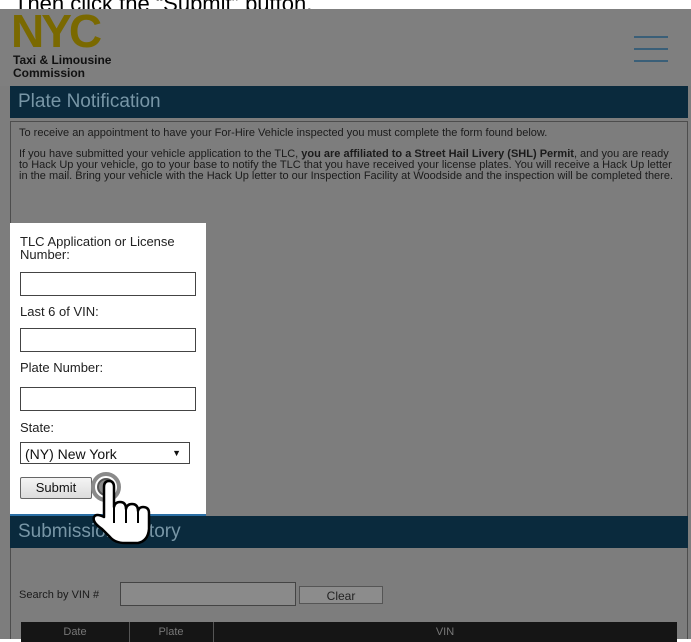  What do you see at coordinates (97, 248) in the screenshot?
I see `license-label: TLC Application or License Number:` at bounding box center [97, 248].